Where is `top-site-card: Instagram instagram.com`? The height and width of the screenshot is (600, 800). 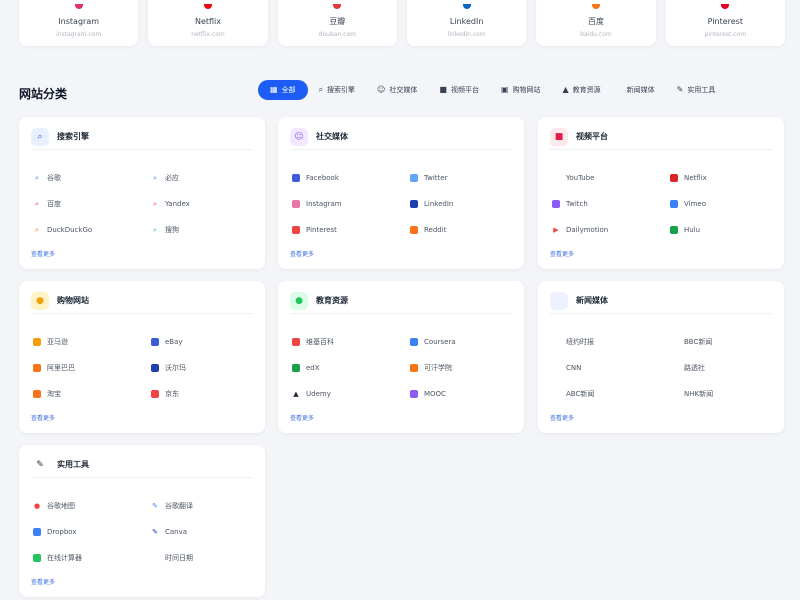
top-site-card: Instagram instagram.com is located at coordinates (79, 23).